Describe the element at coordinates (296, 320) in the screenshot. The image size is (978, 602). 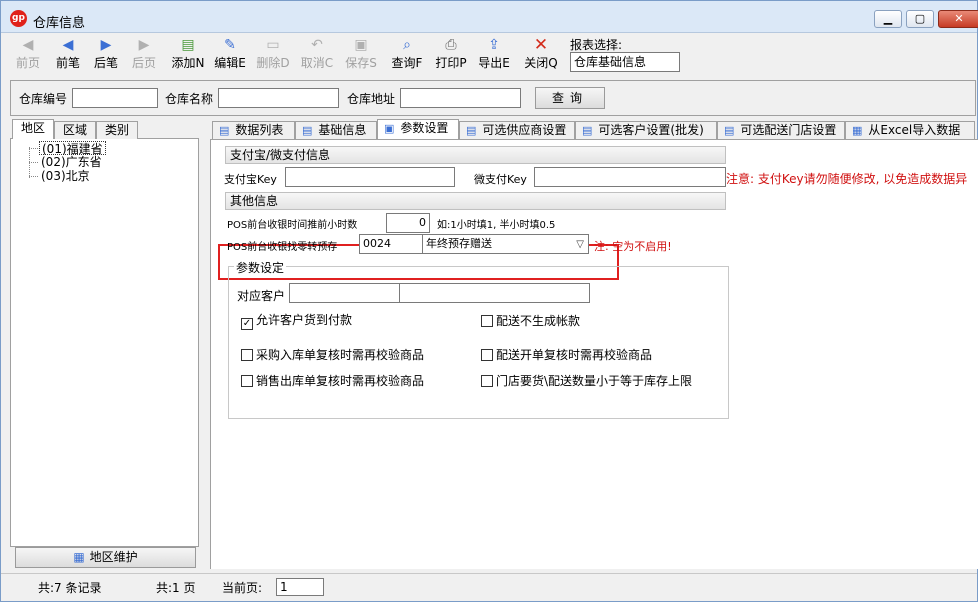
I see `allow-cod-checkbox: ✓ 允许客户货到付款` at that location.